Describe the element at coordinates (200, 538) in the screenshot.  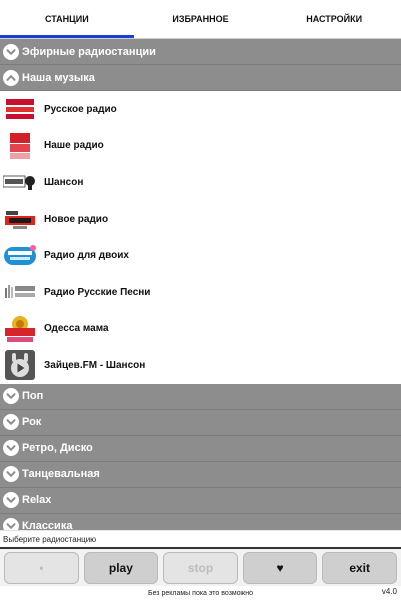
I see `status-text: Выберите радиостанцию` at that location.